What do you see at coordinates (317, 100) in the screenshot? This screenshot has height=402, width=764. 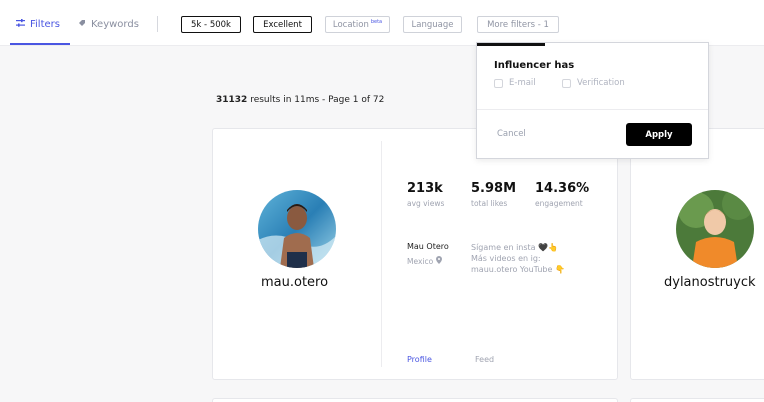 I see `results-text: results in 11ms - Page 1 of 72` at bounding box center [317, 100].